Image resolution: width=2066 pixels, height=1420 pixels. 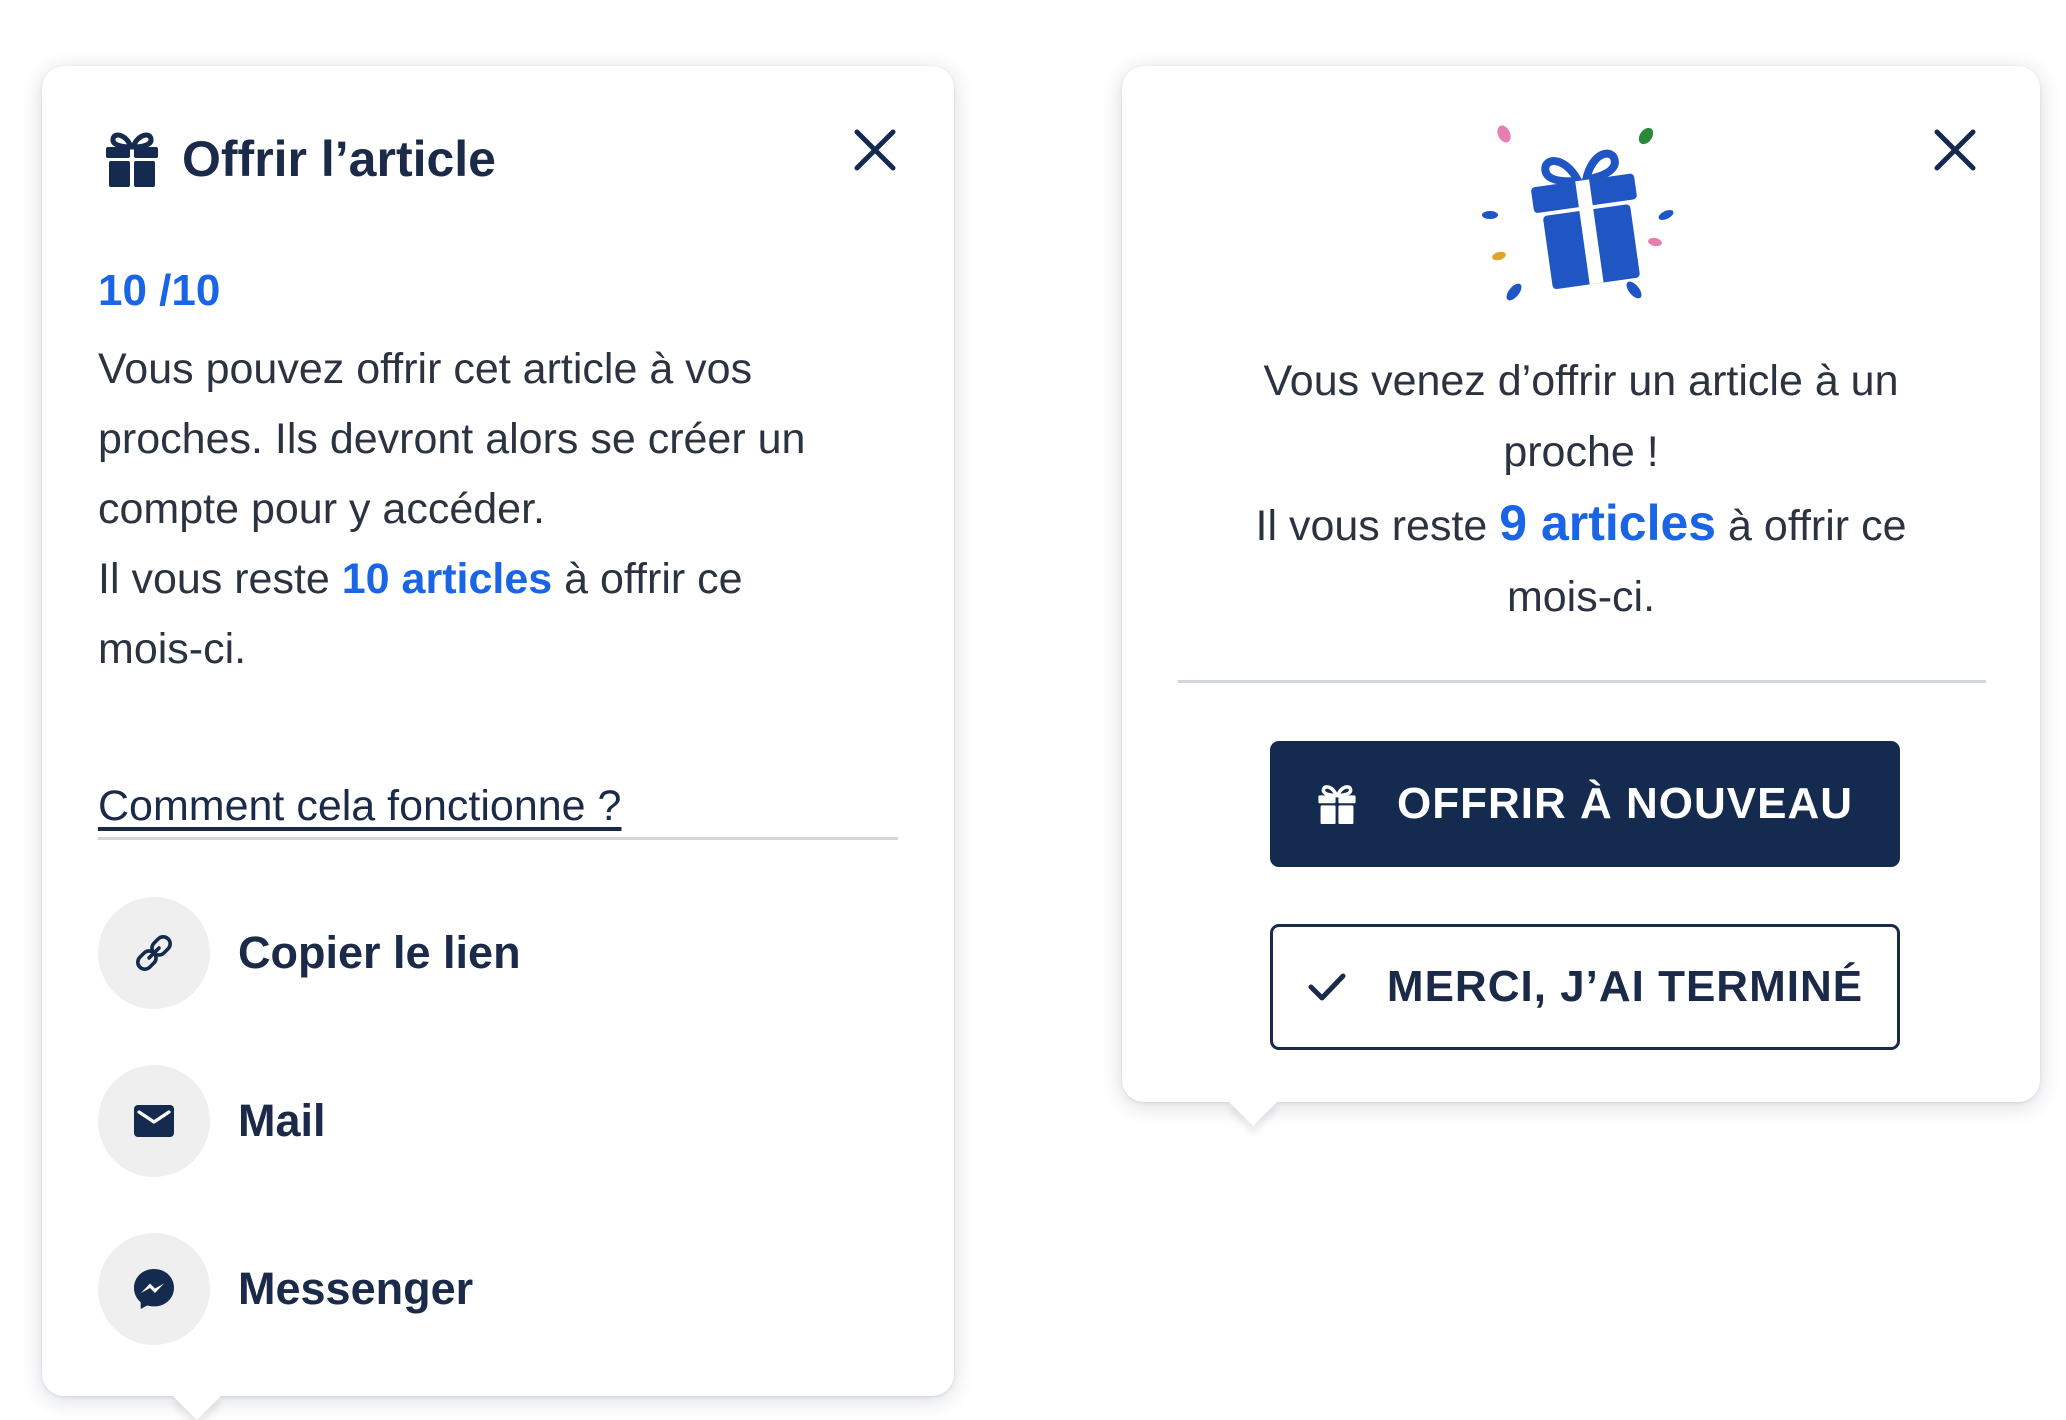 I want to click on mail-icon, so click(x=154, y=1121).